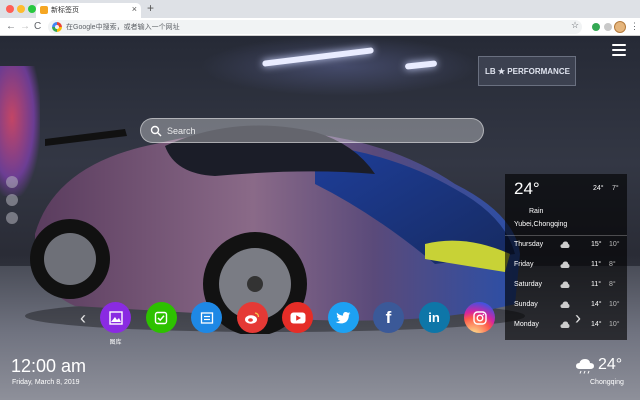  What do you see at coordinates (578, 318) in the screenshot?
I see `shortcuts-next-button: ›` at bounding box center [578, 318].